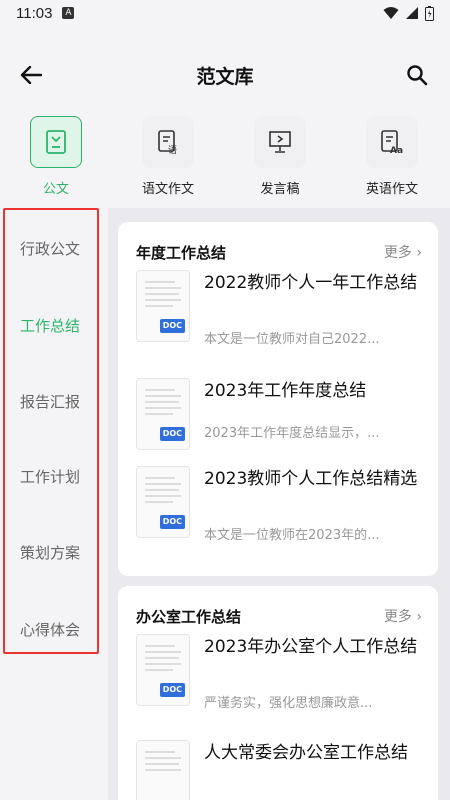 The image size is (450, 800). What do you see at coordinates (225, 156) in the screenshot?
I see `category-row: 公文 语 语文作文 发言稿 Aa 英语作文` at bounding box center [225, 156].